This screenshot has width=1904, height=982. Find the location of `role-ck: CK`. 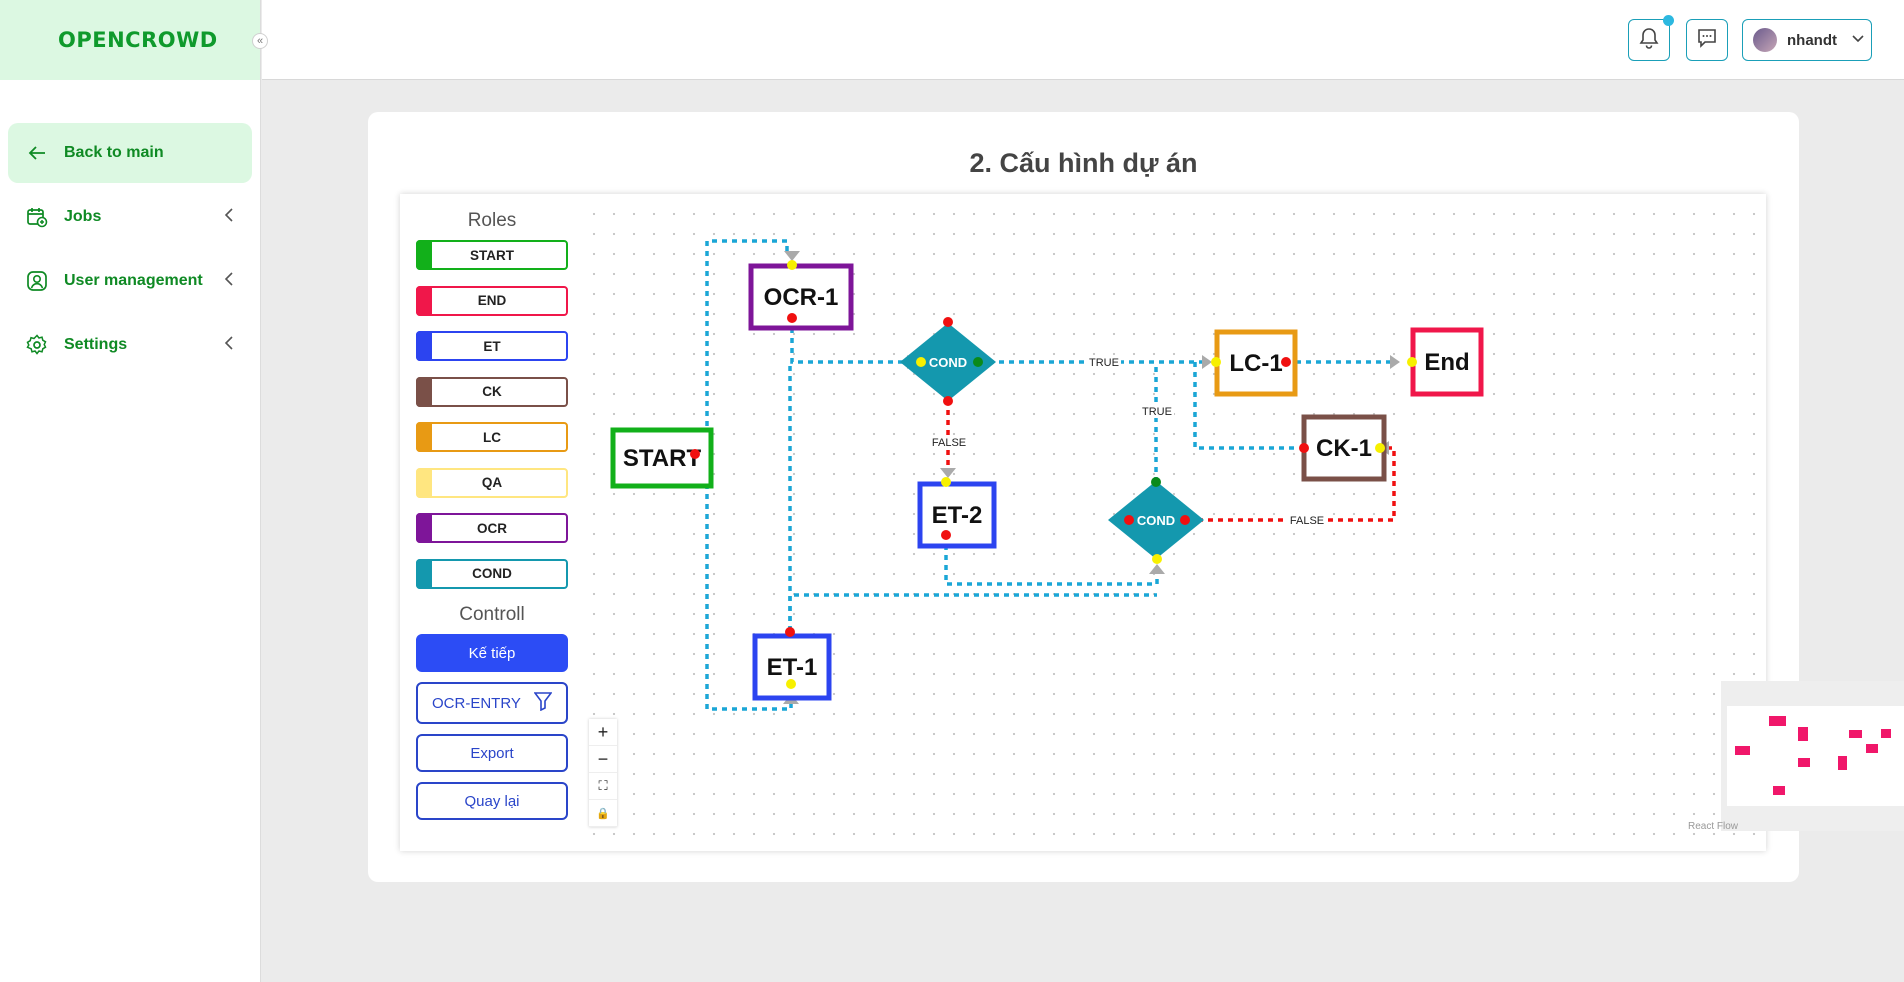

role-ck: CK is located at coordinates (492, 391).